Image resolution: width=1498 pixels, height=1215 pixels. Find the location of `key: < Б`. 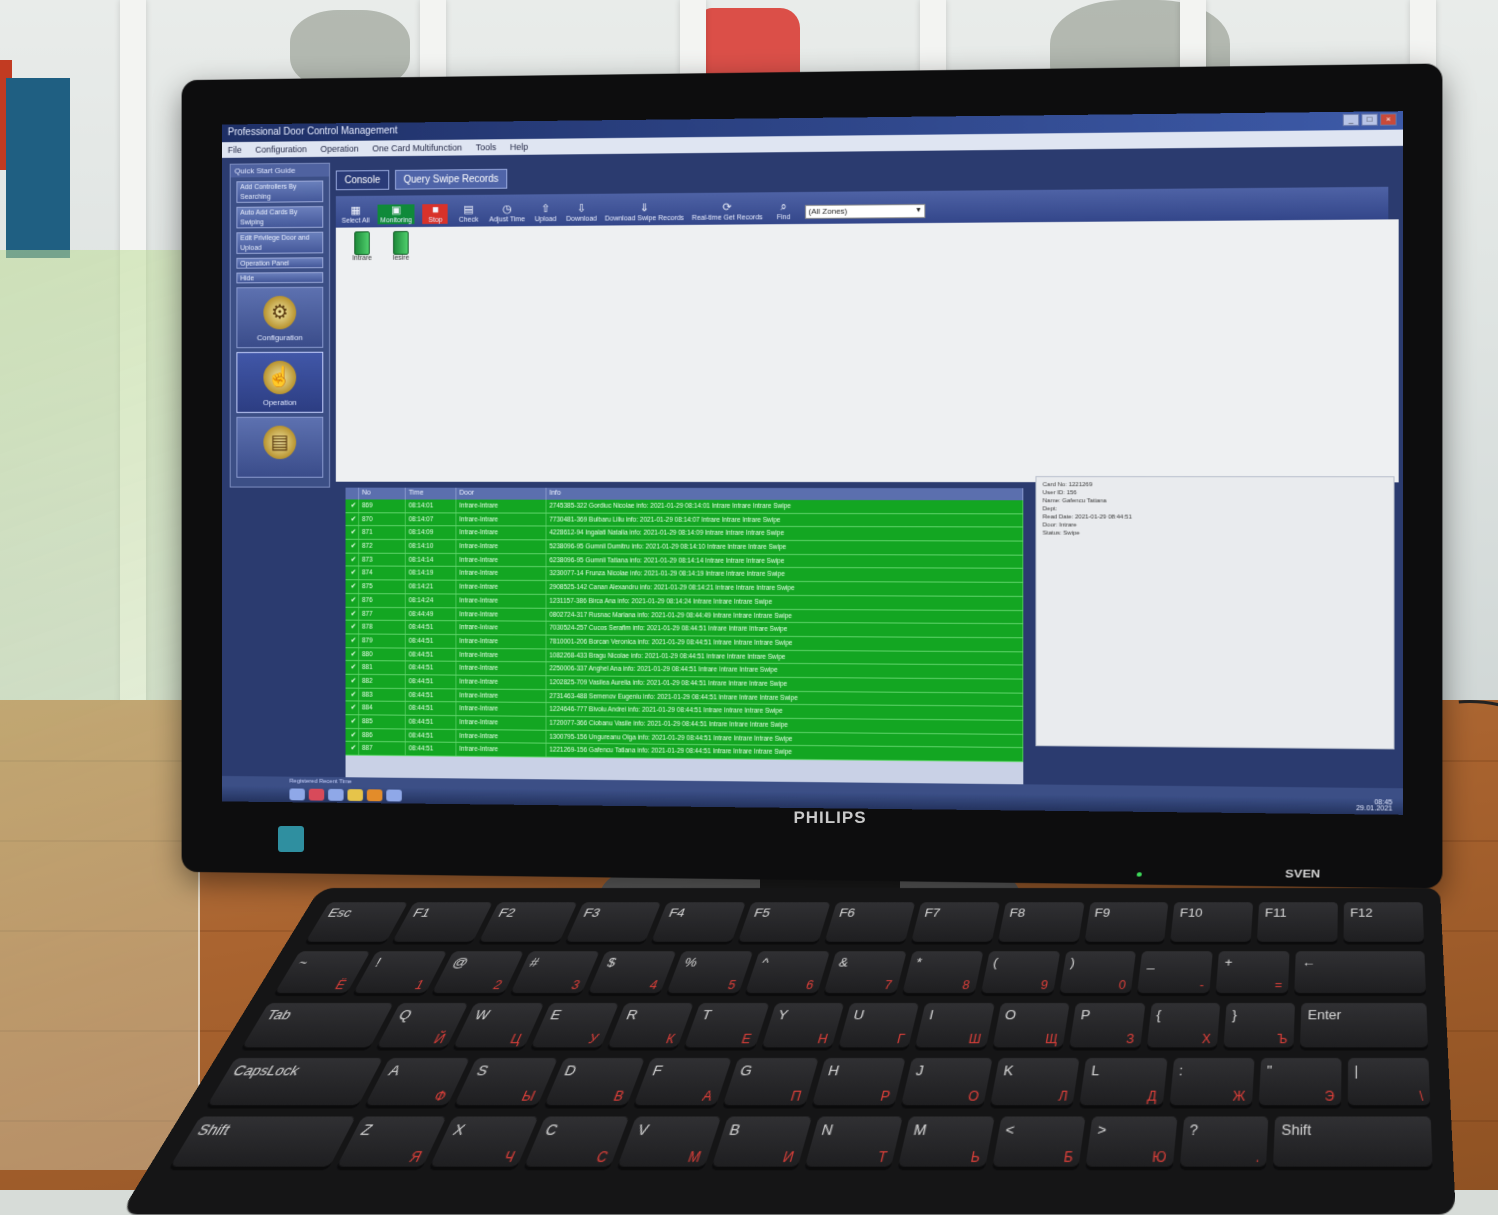

key: < Б is located at coordinates (1038, 1143).